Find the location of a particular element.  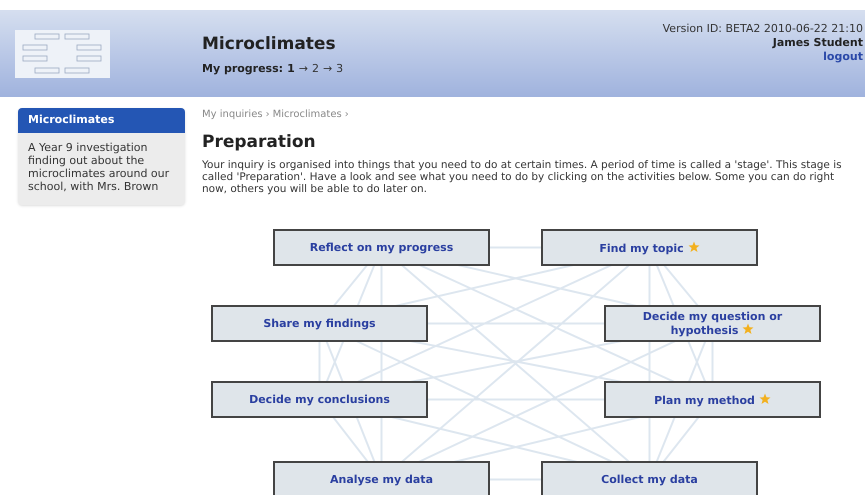

progress-step: 2 is located at coordinates (315, 69).